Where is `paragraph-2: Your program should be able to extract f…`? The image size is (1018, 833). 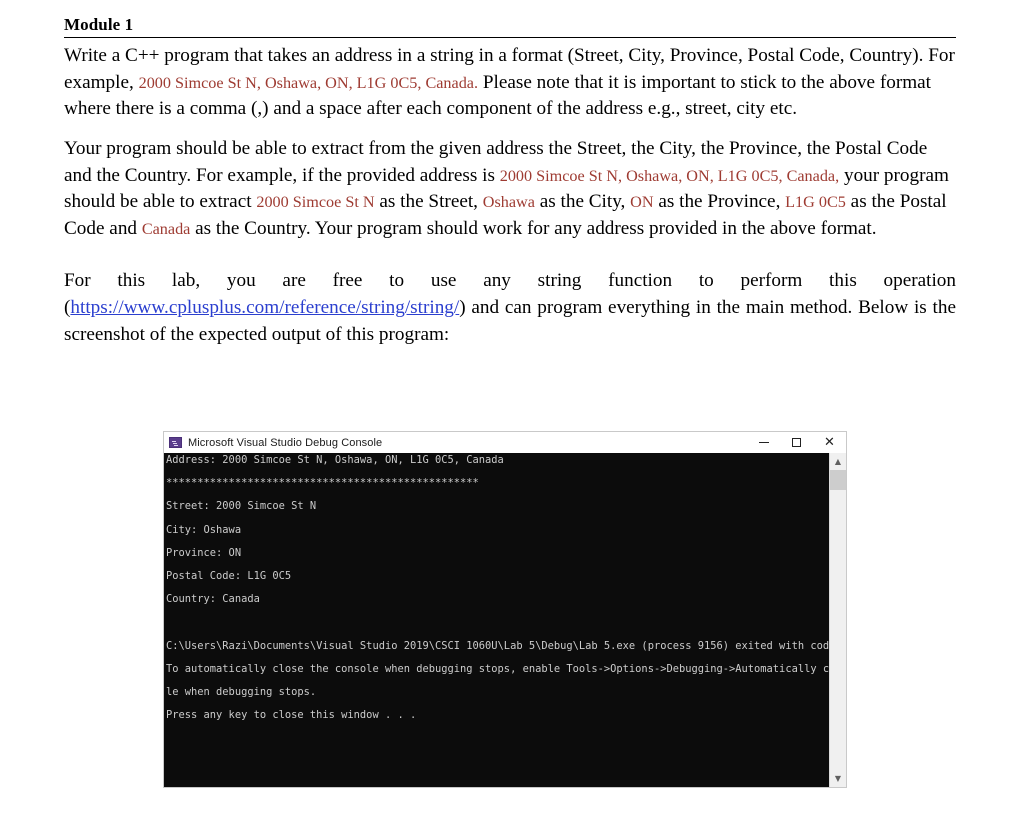 paragraph-2: Your program should be able to extract f… is located at coordinates (510, 189).